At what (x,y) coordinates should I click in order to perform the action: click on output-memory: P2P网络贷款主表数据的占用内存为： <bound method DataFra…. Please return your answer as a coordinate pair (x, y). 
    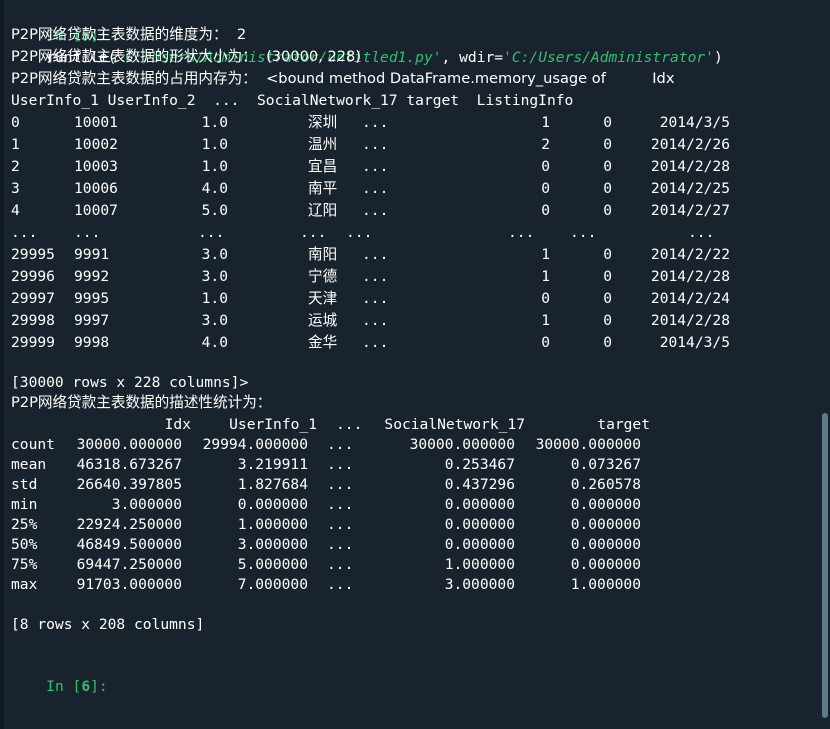
    Looking at the image, I should click on (343, 78).